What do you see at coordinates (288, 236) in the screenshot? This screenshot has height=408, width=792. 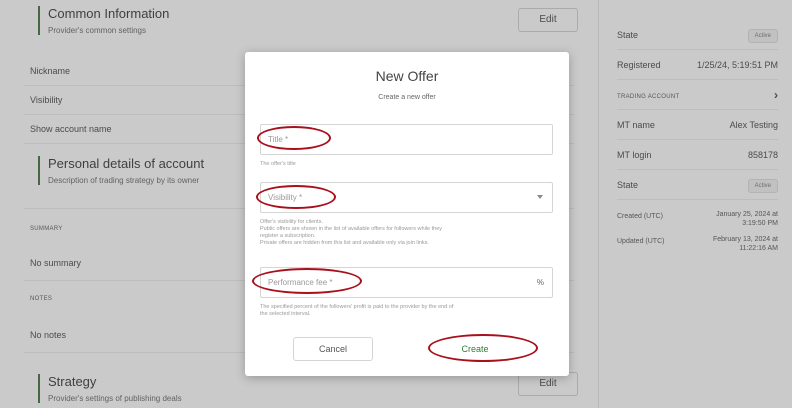 I see `visibility-help-line: register a subscription.` at bounding box center [288, 236].